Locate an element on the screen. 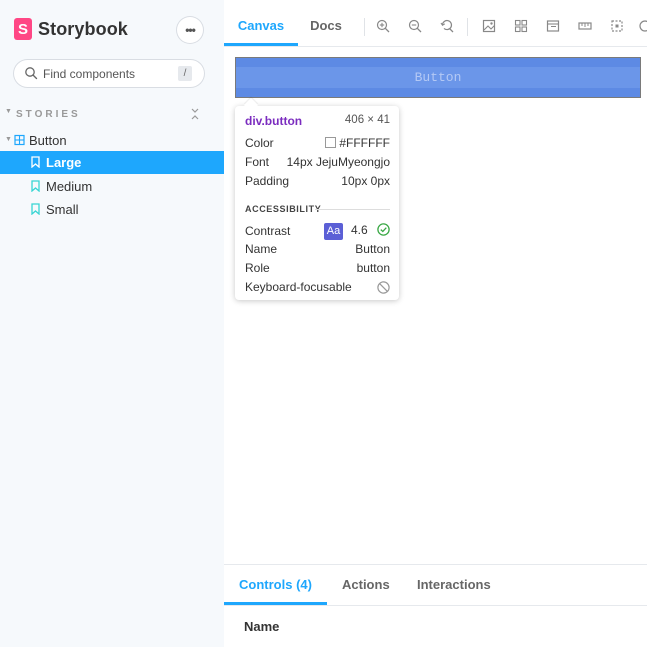  search-placeholder: Find components is located at coordinates (89, 74).